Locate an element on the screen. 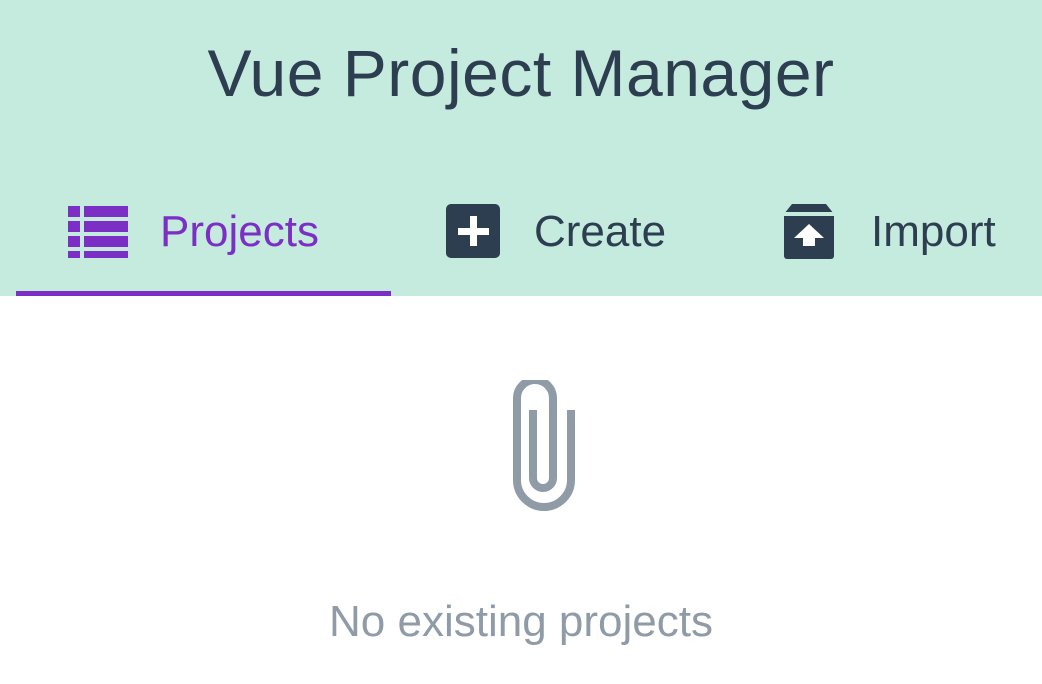 The width and height of the screenshot is (1042, 684). empty-state-message: No existing projects is located at coordinates (521, 621).